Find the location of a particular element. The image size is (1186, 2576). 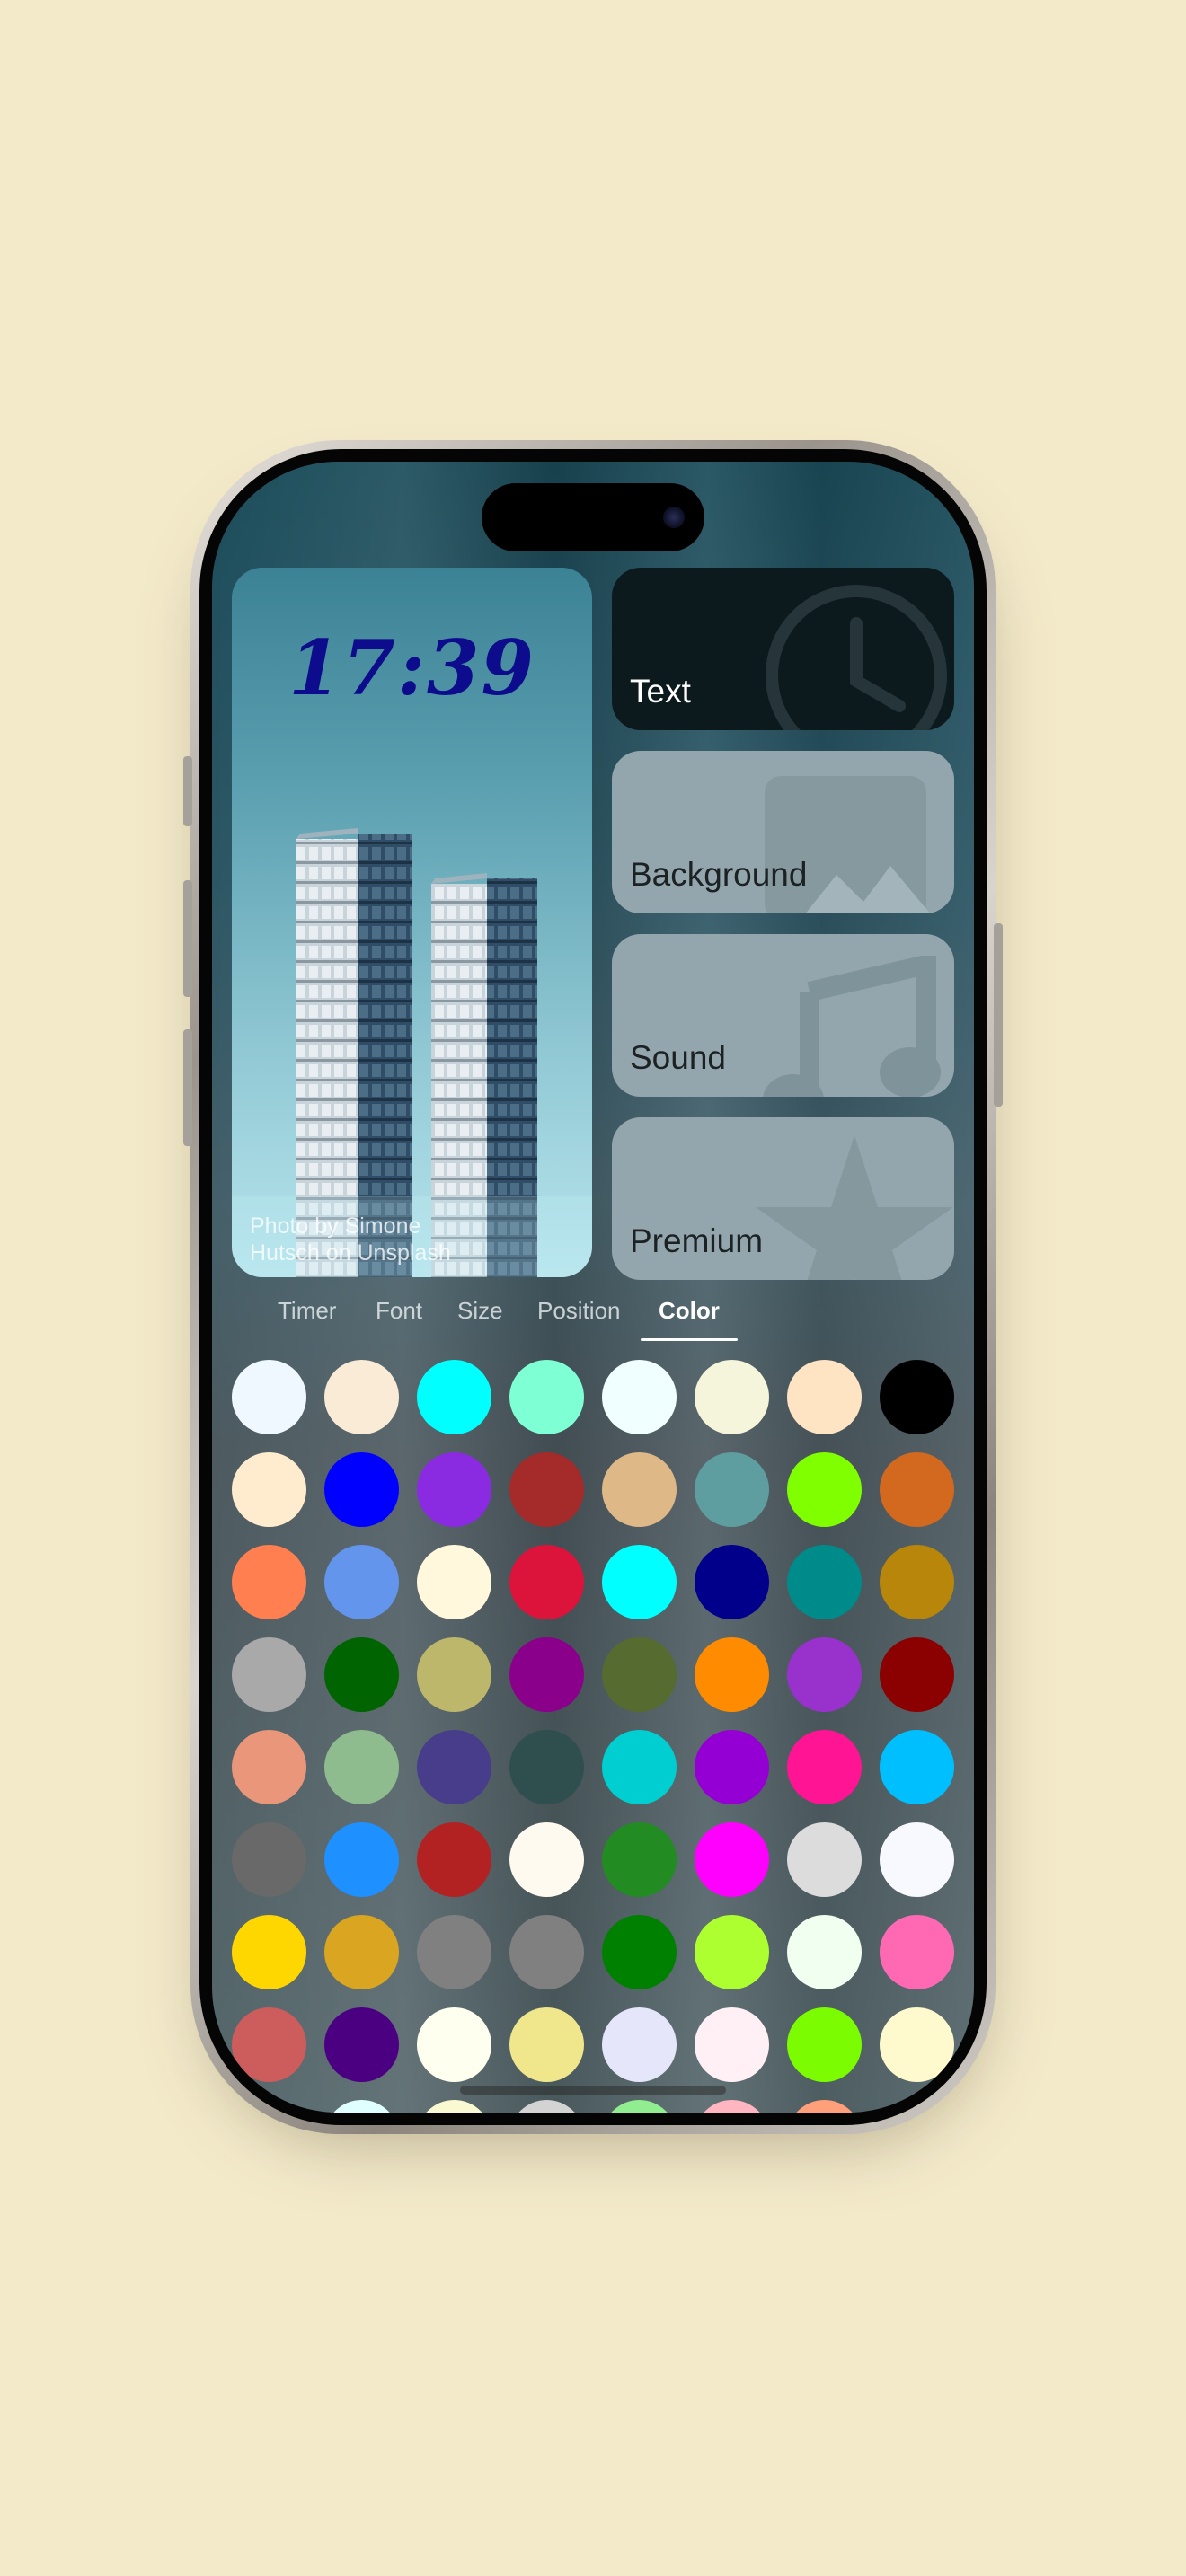

sound-card-label: Sound is located at coordinates (678, 1057).